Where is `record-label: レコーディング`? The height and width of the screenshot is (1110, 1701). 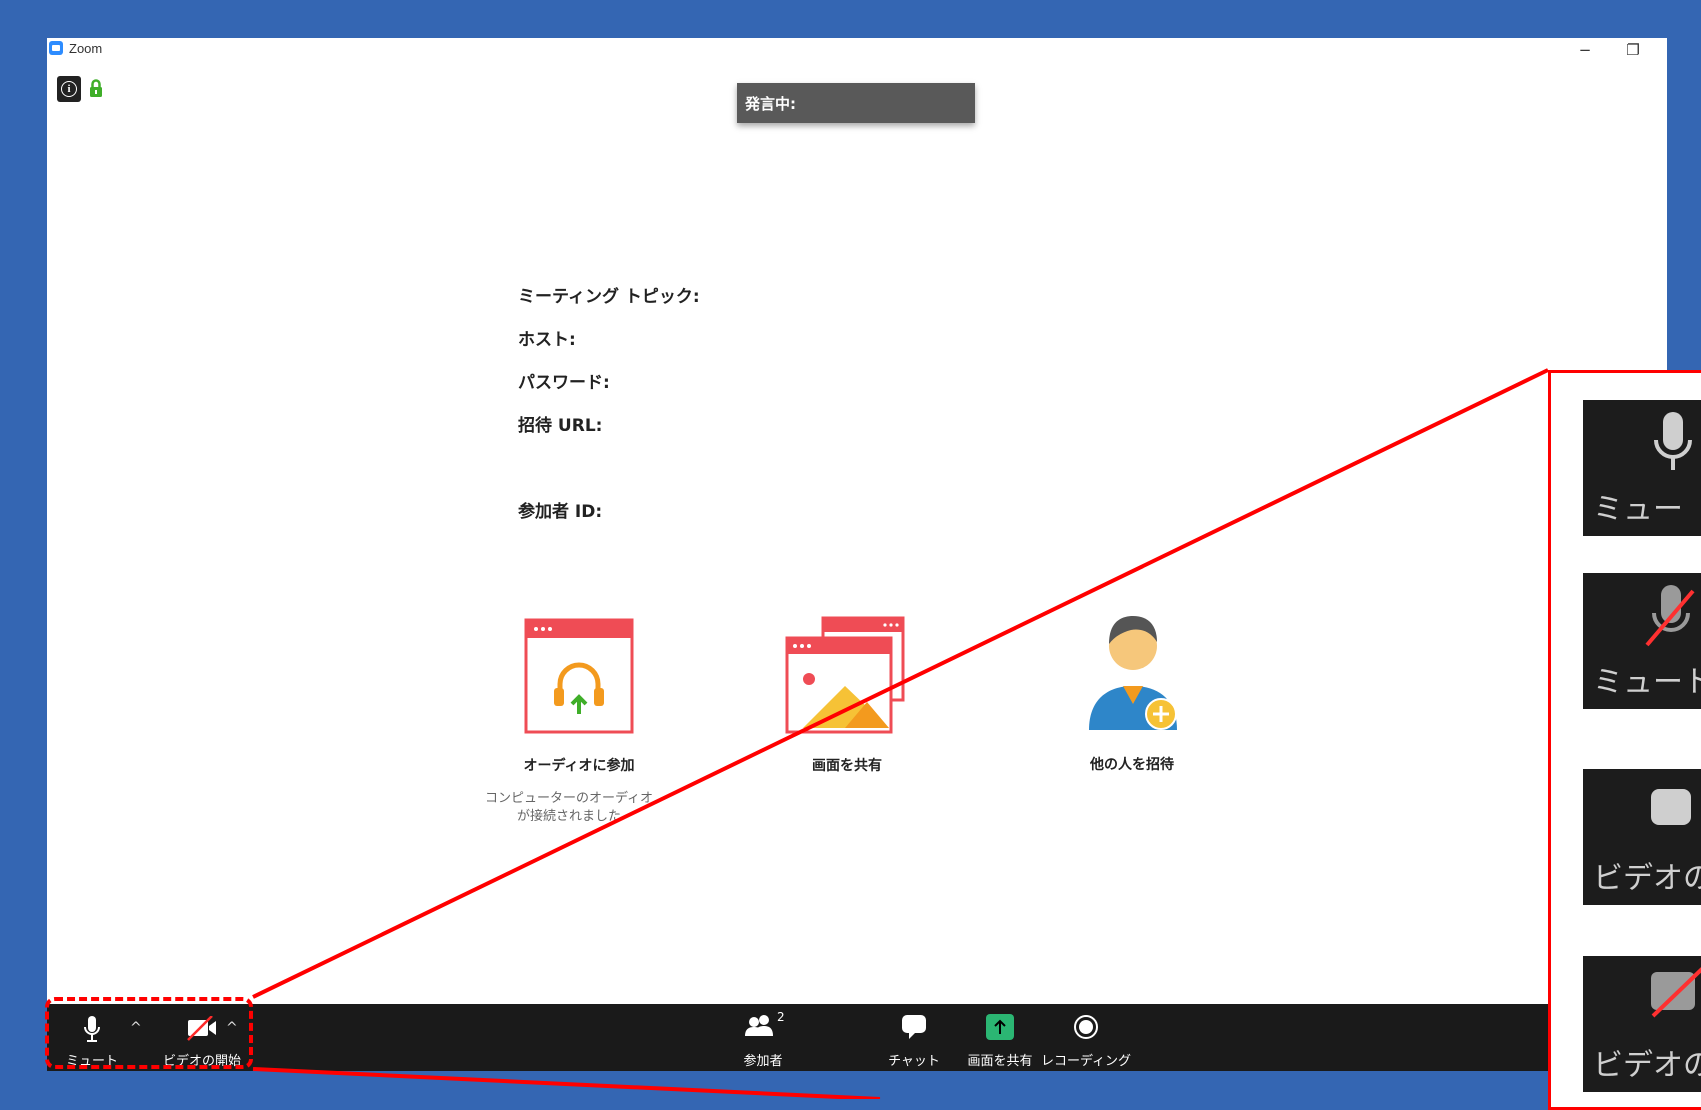 record-label: レコーディング is located at coordinates (1086, 1061).